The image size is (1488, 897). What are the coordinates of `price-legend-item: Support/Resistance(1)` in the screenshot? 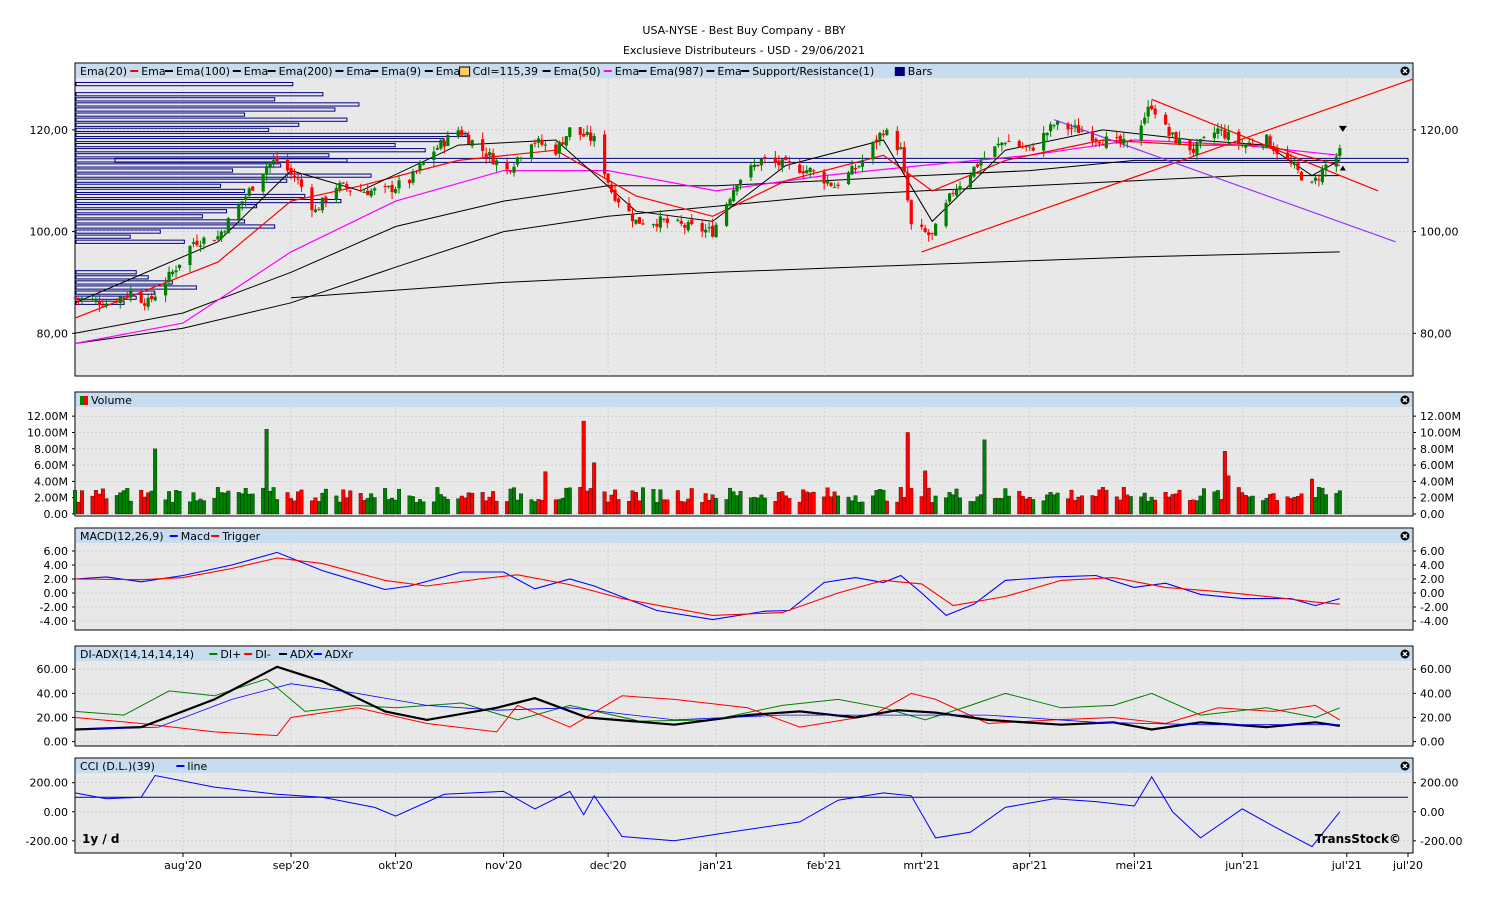 It's located at (813, 71).